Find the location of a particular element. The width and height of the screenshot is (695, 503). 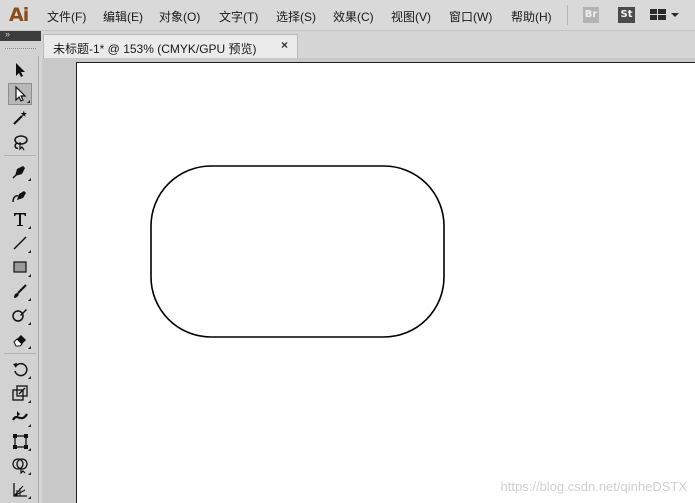

artwork-layer is located at coordinates (297, 251).